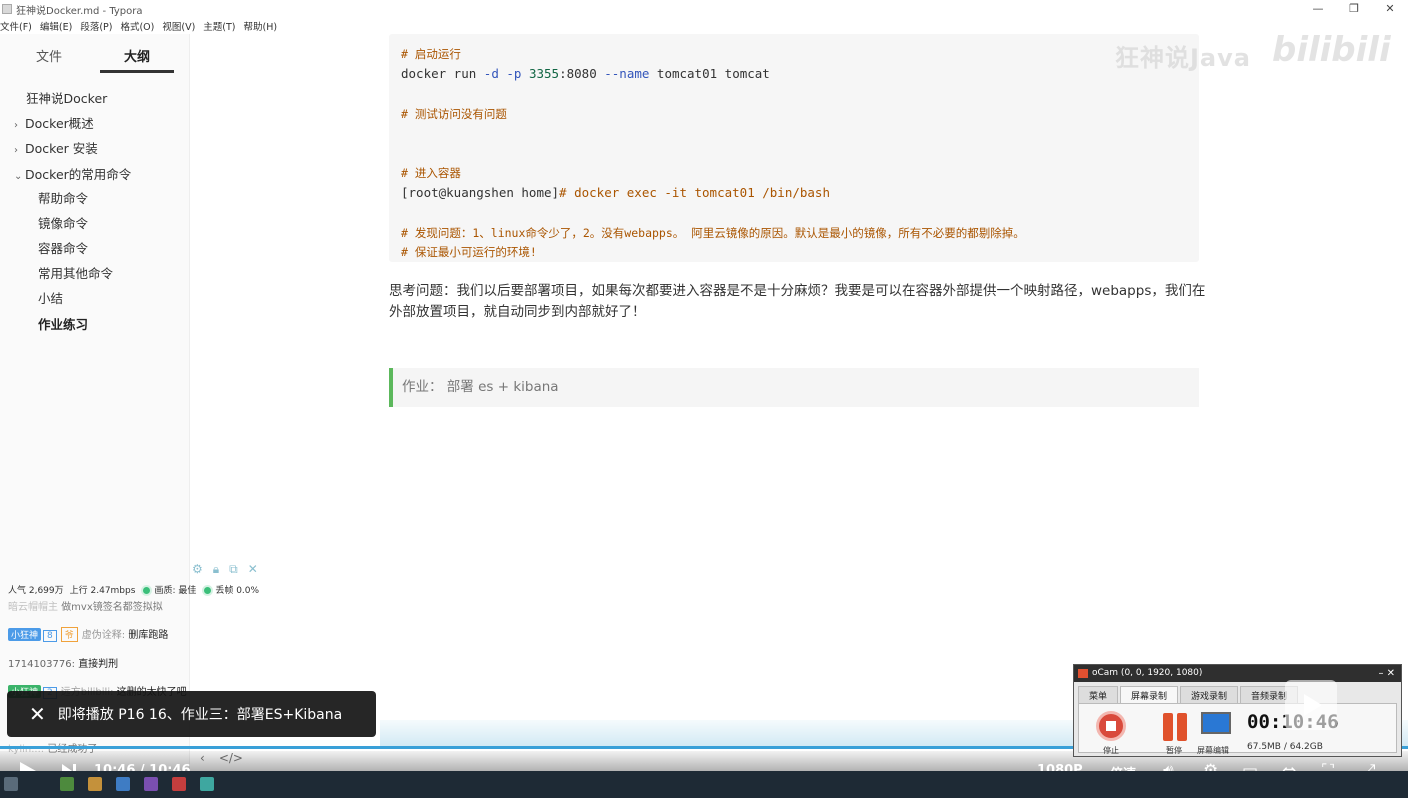 The width and height of the screenshot is (1408, 798). I want to click on ocam-window-controls: – ✕, so click(1386, 673).